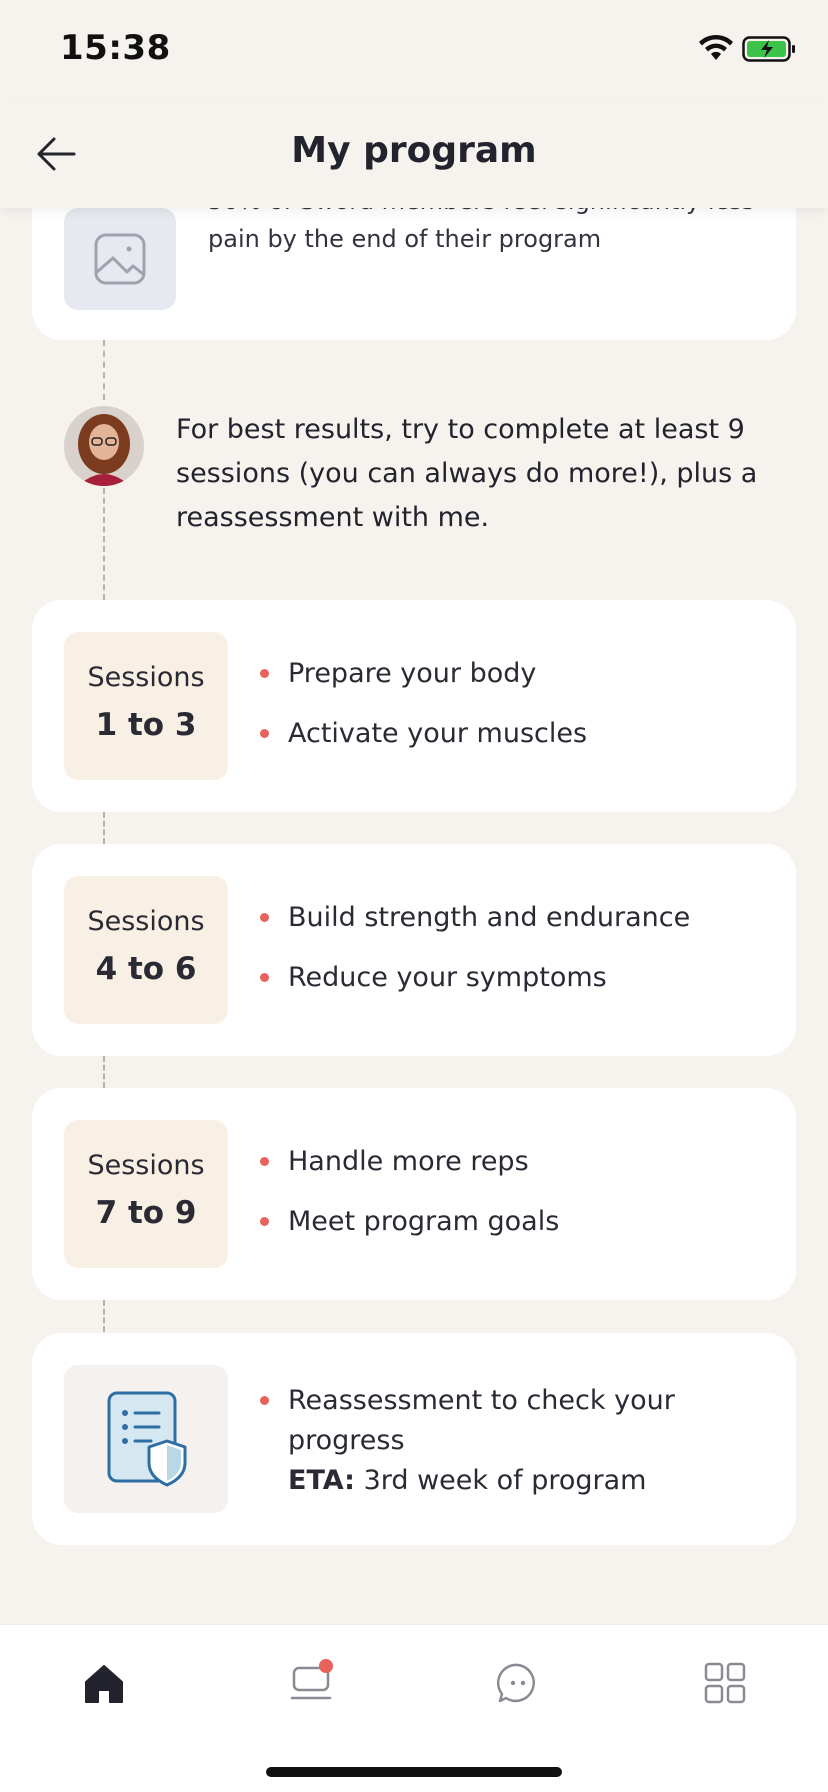 The height and width of the screenshot is (1792, 828). What do you see at coordinates (115, 48) in the screenshot?
I see `status-time: 15:38` at bounding box center [115, 48].